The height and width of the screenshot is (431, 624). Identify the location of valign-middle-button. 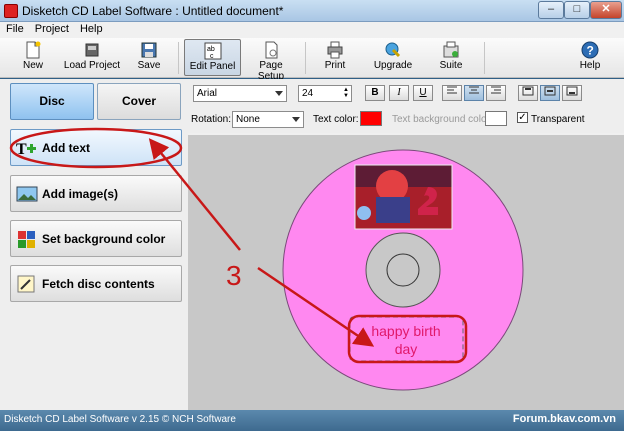
(550, 93).